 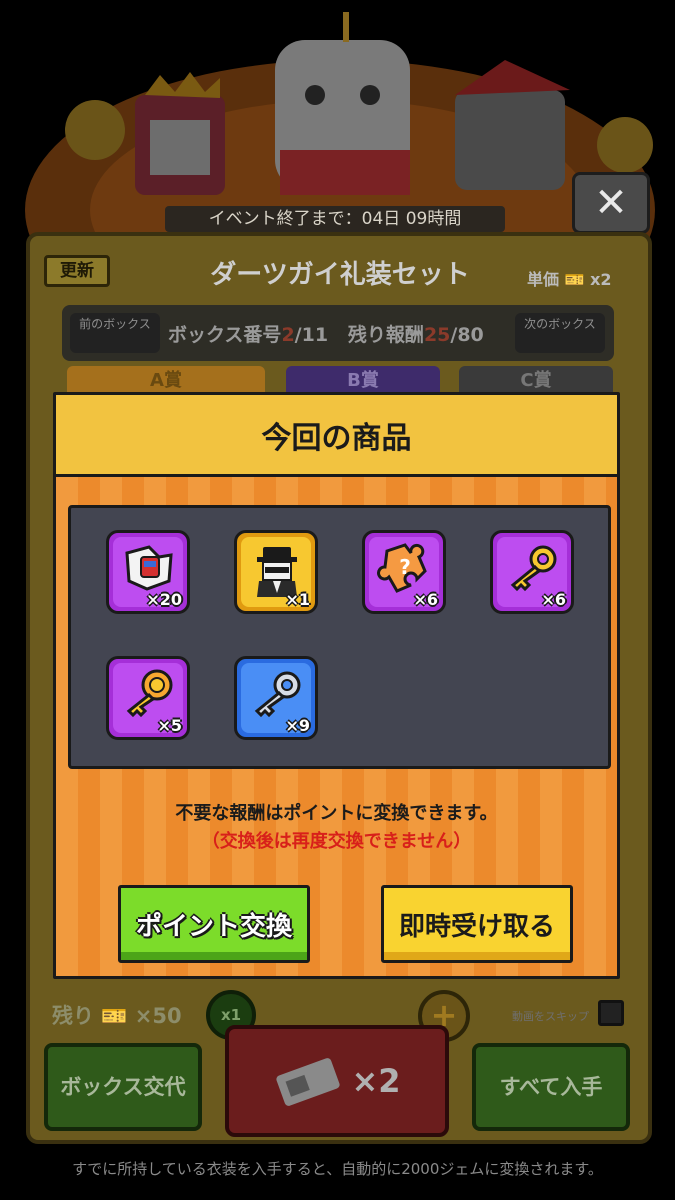 I want to click on unit-price: 単価 🎫 x2, so click(x=569, y=278).